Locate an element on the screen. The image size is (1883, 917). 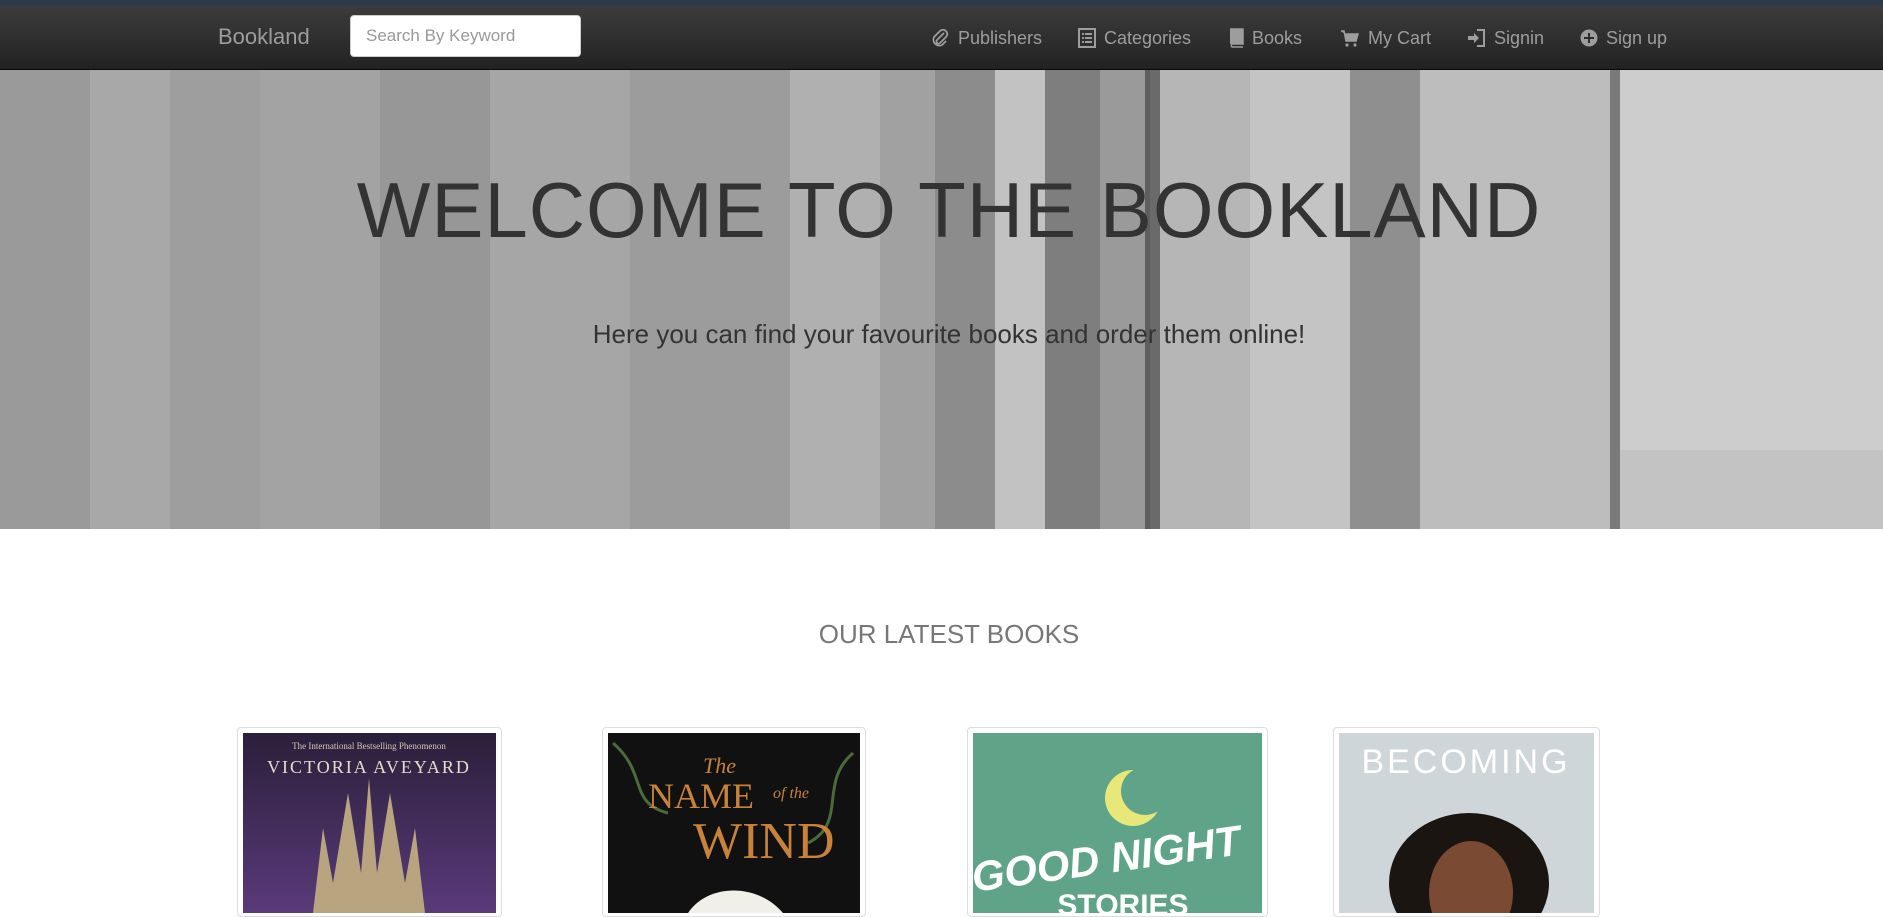
book-cover-image: BECOMING is located at coordinates (1466, 823).